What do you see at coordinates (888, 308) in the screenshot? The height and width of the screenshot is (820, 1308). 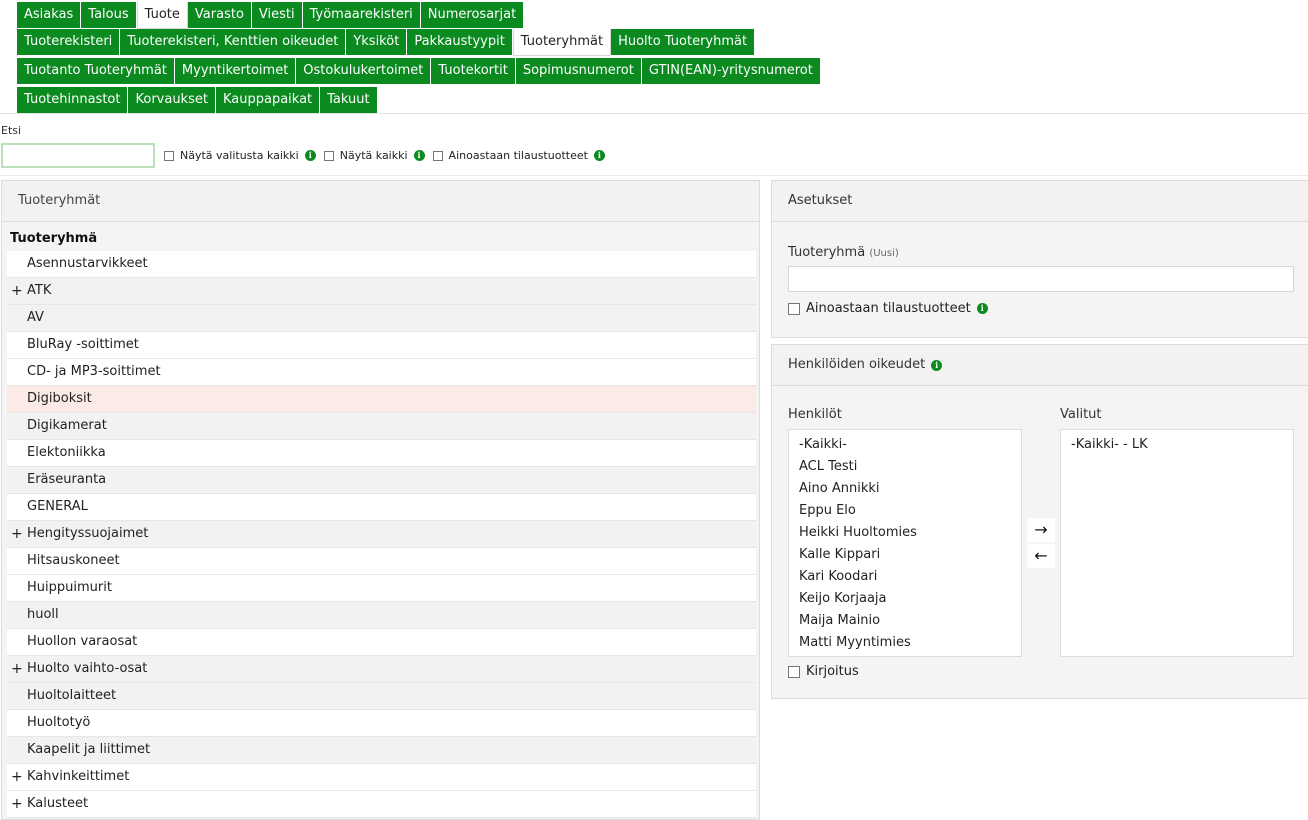 I see `order-products-only-option: Ainoastaan tilaustuotteet i` at bounding box center [888, 308].